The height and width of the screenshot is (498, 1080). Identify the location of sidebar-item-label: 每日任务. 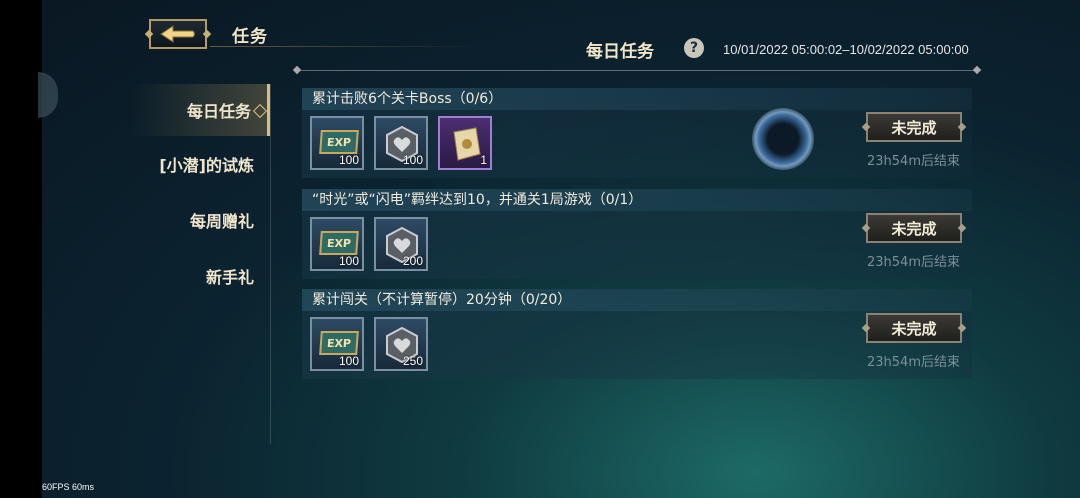
(218, 111).